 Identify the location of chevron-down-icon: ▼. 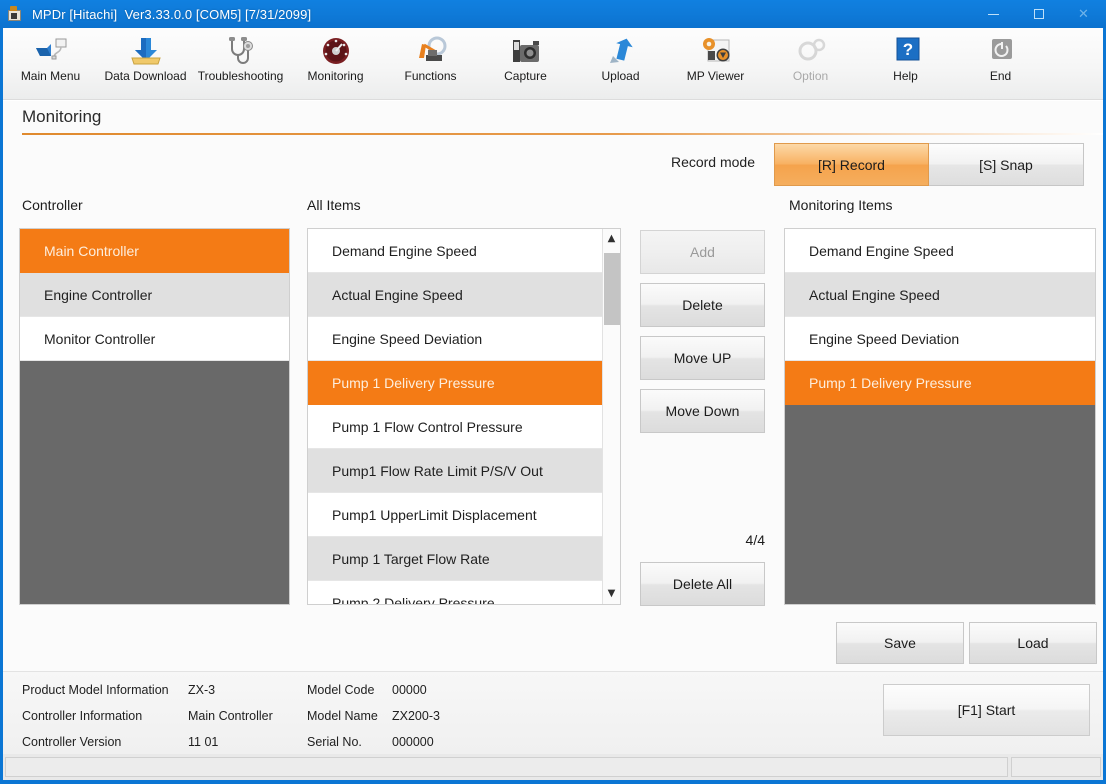
(612, 594).